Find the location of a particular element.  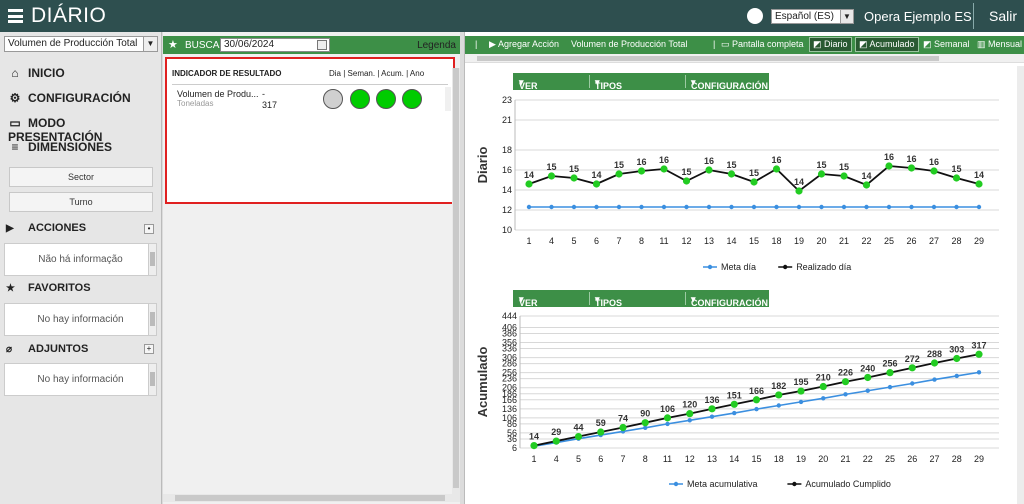

table-scrollbar is located at coordinates (448, 99).